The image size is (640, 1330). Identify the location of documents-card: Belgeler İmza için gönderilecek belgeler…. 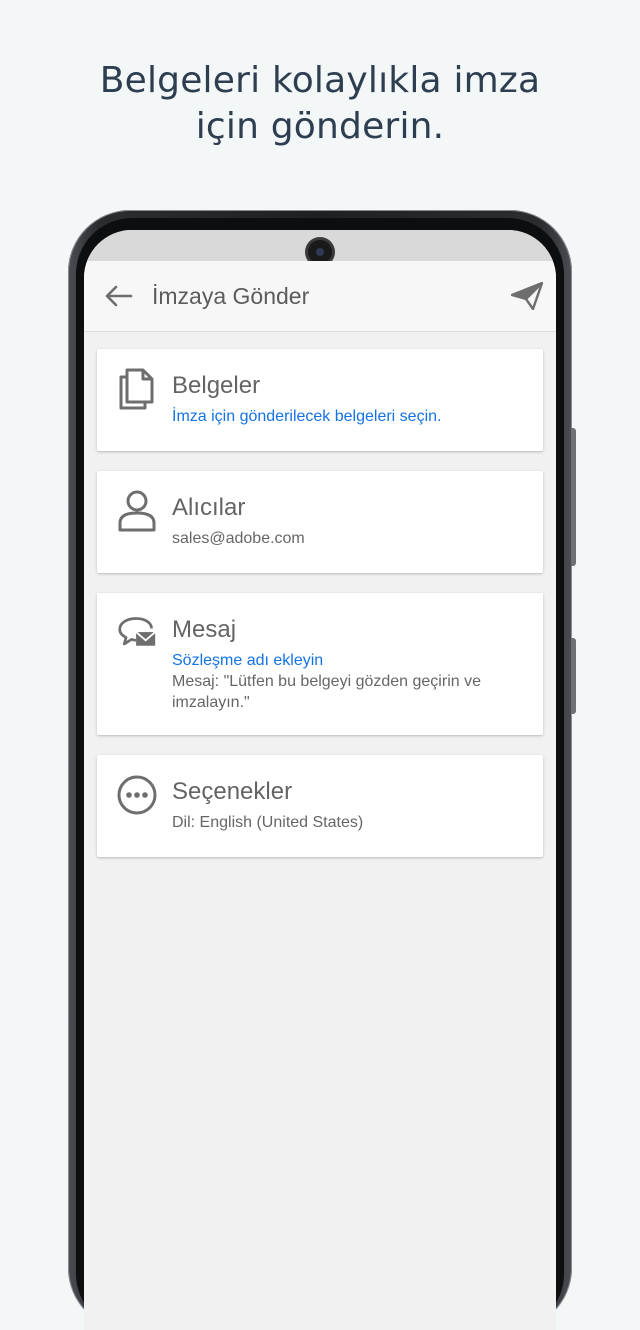
(320, 400).